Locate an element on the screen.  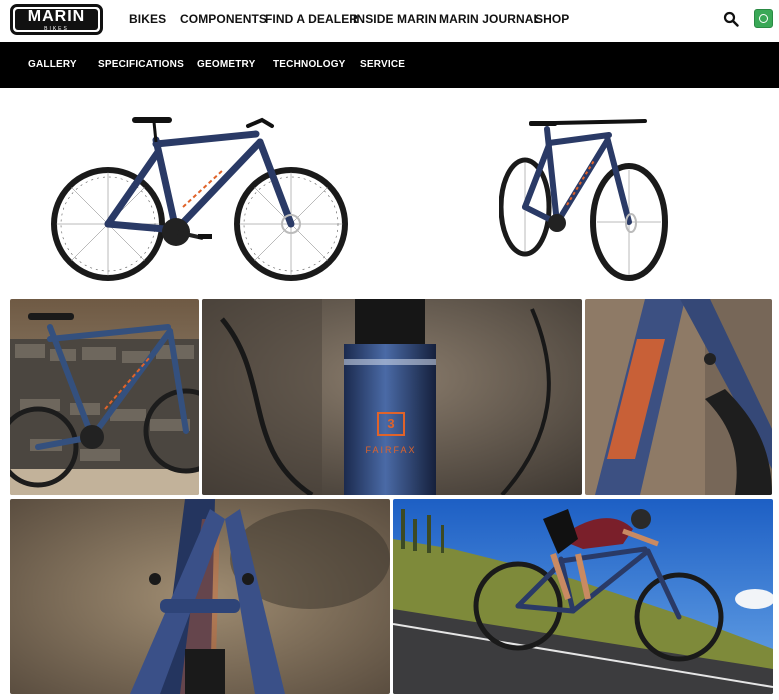
bike-three-quarter-view-image is located at coordinates (584, 199).